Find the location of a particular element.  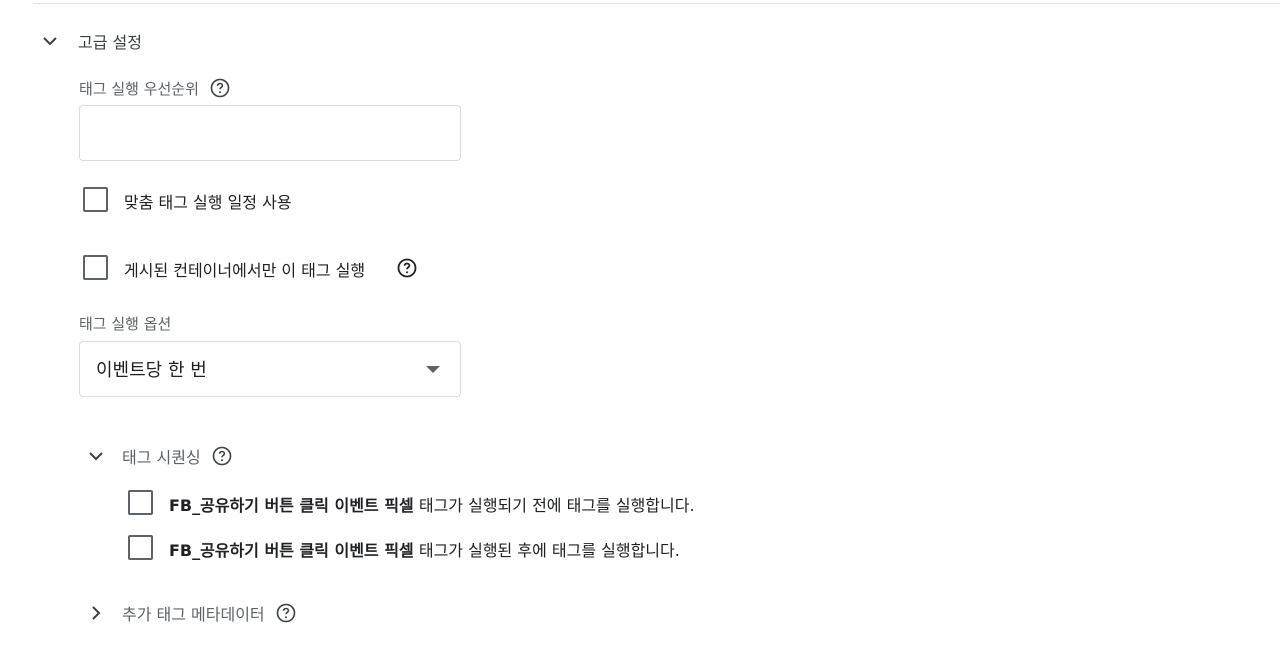

published-only-label: 게시된 컨테이너에서만 이 태그 실행 is located at coordinates (245, 270).